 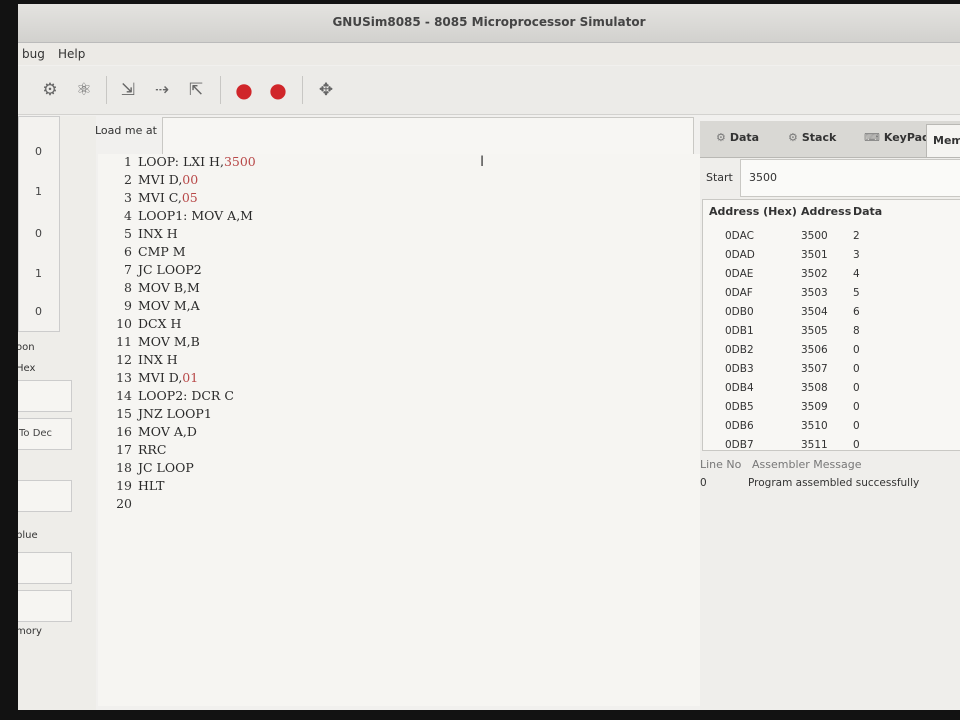 What do you see at coordinates (28, 535) in the screenshot?
I see `panel-label: blue` at bounding box center [28, 535].